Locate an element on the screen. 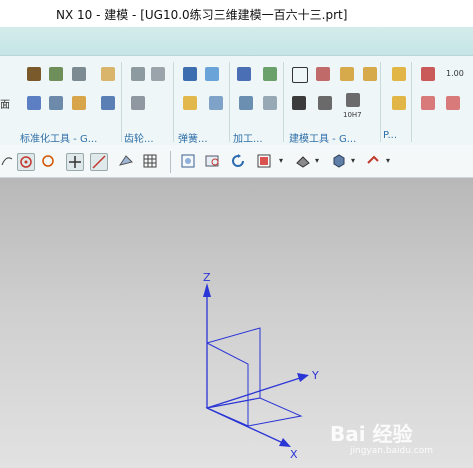 The height and width of the screenshot is (468, 473). cup-icon is located at coordinates (270, 74).